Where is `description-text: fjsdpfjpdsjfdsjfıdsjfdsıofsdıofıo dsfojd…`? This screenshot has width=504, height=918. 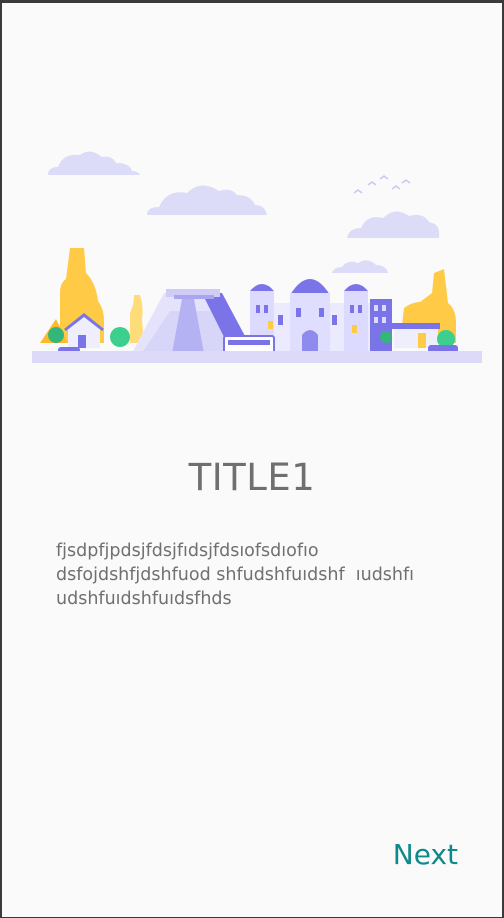
description-text: fjsdpfjpdsjfdsjfıdsjfdsıofsdıofıo dsfojd… is located at coordinates (235, 575).